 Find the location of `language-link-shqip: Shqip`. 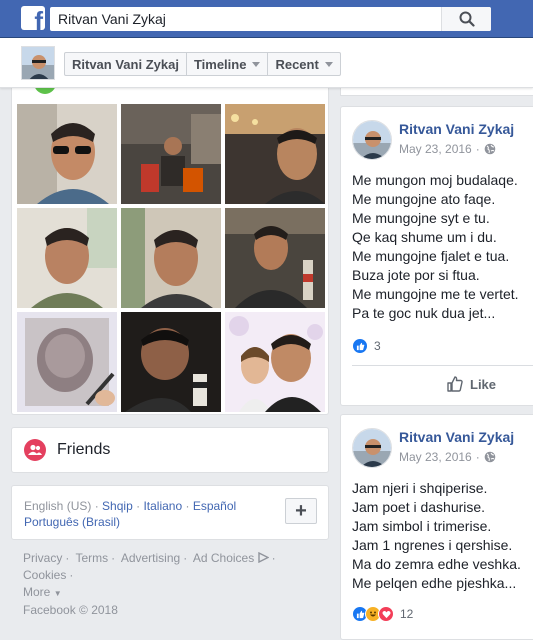

language-link-shqip: Shqip is located at coordinates (117, 506).